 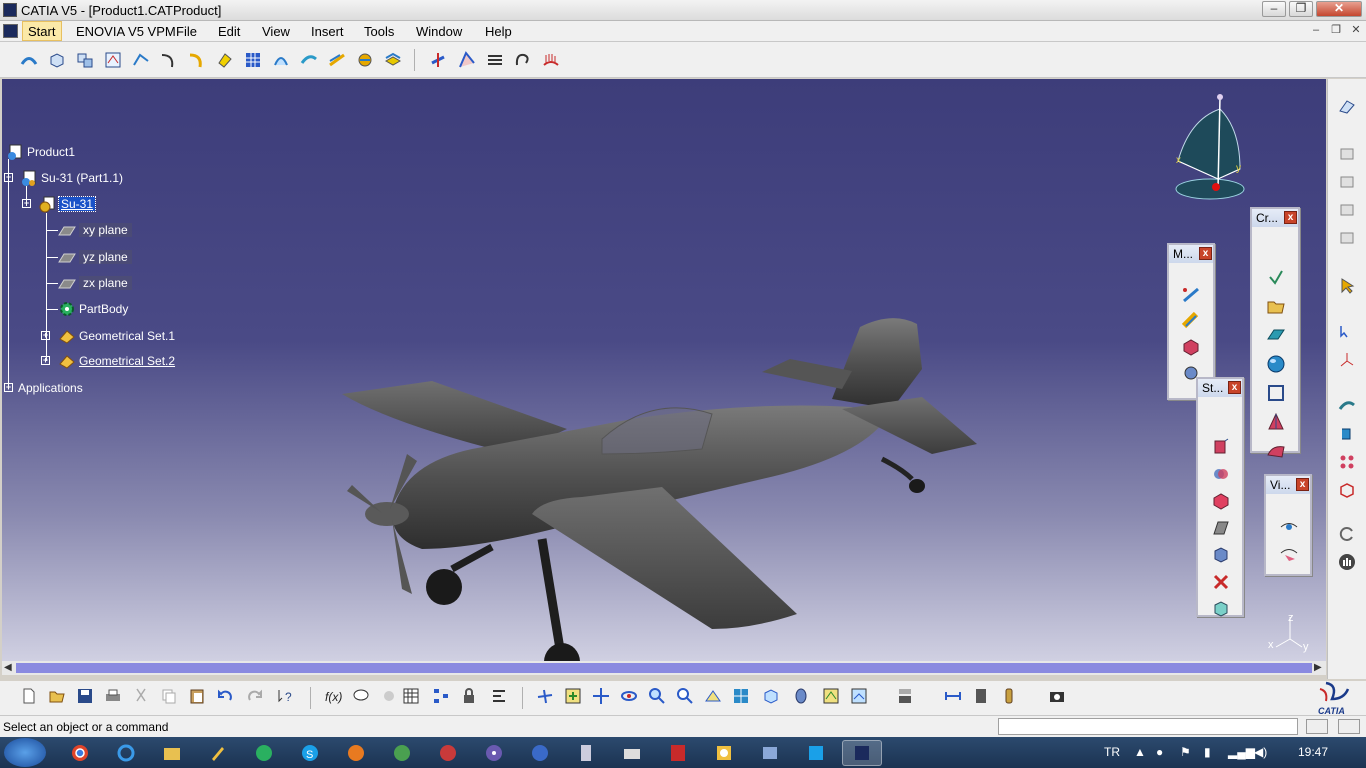 What do you see at coordinates (333, 696) in the screenshot?
I see `formula-icon: f(x)` at bounding box center [333, 696].